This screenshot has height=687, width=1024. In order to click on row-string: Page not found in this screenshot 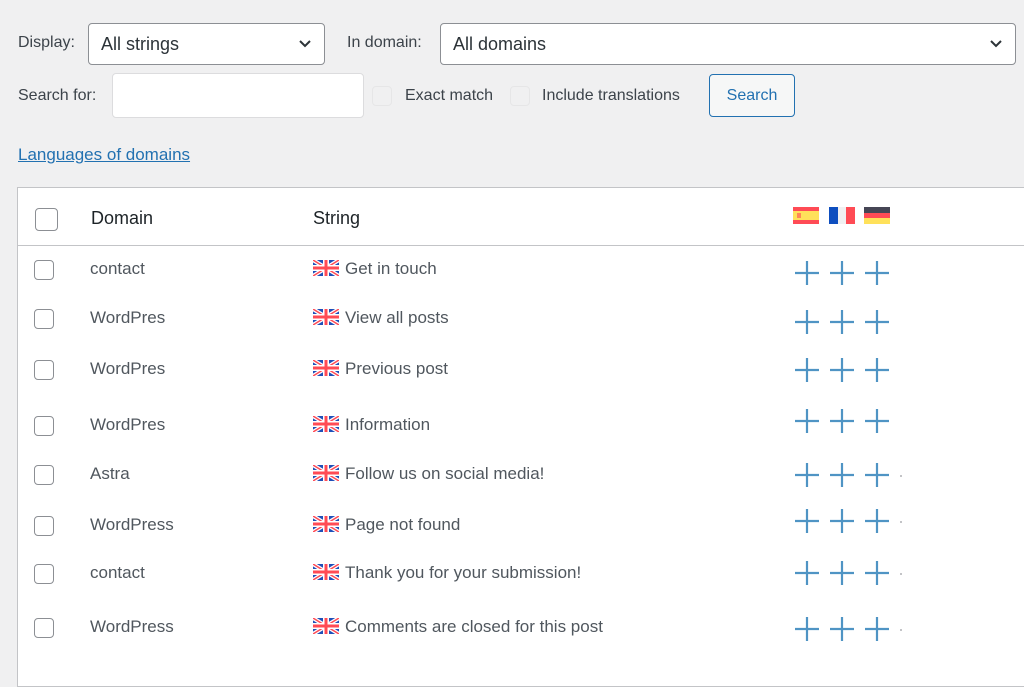, I will do `click(386, 525)`.